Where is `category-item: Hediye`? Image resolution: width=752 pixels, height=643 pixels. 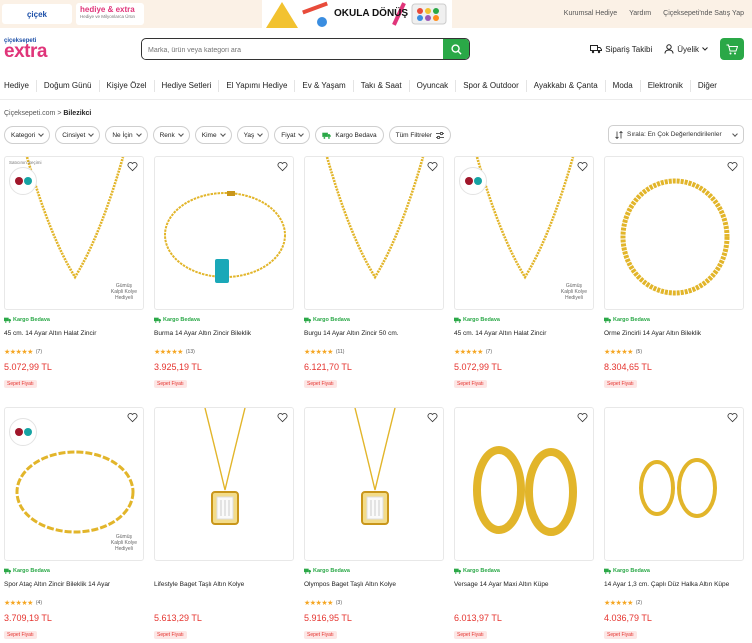 category-item: Hediye is located at coordinates (18, 85).